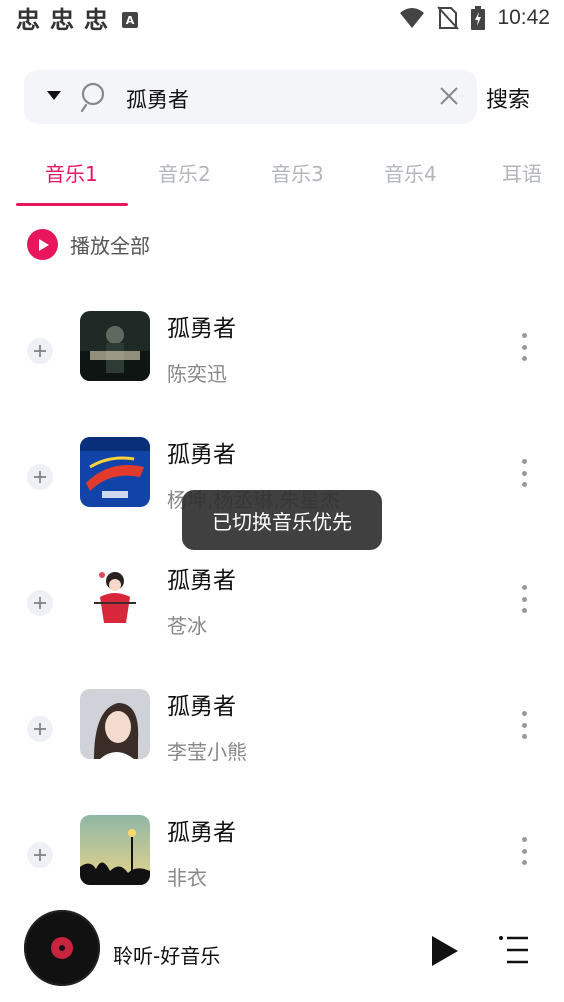  I want to click on tab-music-3: 音乐3, so click(297, 172).